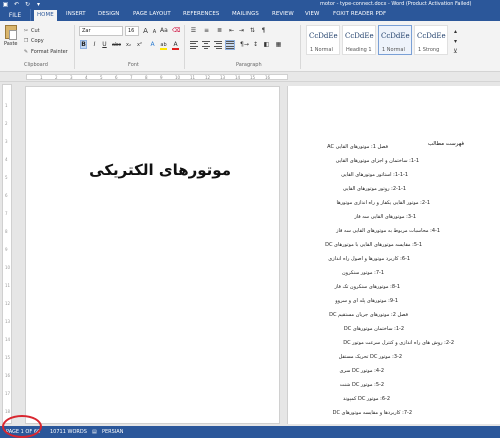 The image size is (500, 438). I want to click on vruler-tick: 9, so click(6, 249).